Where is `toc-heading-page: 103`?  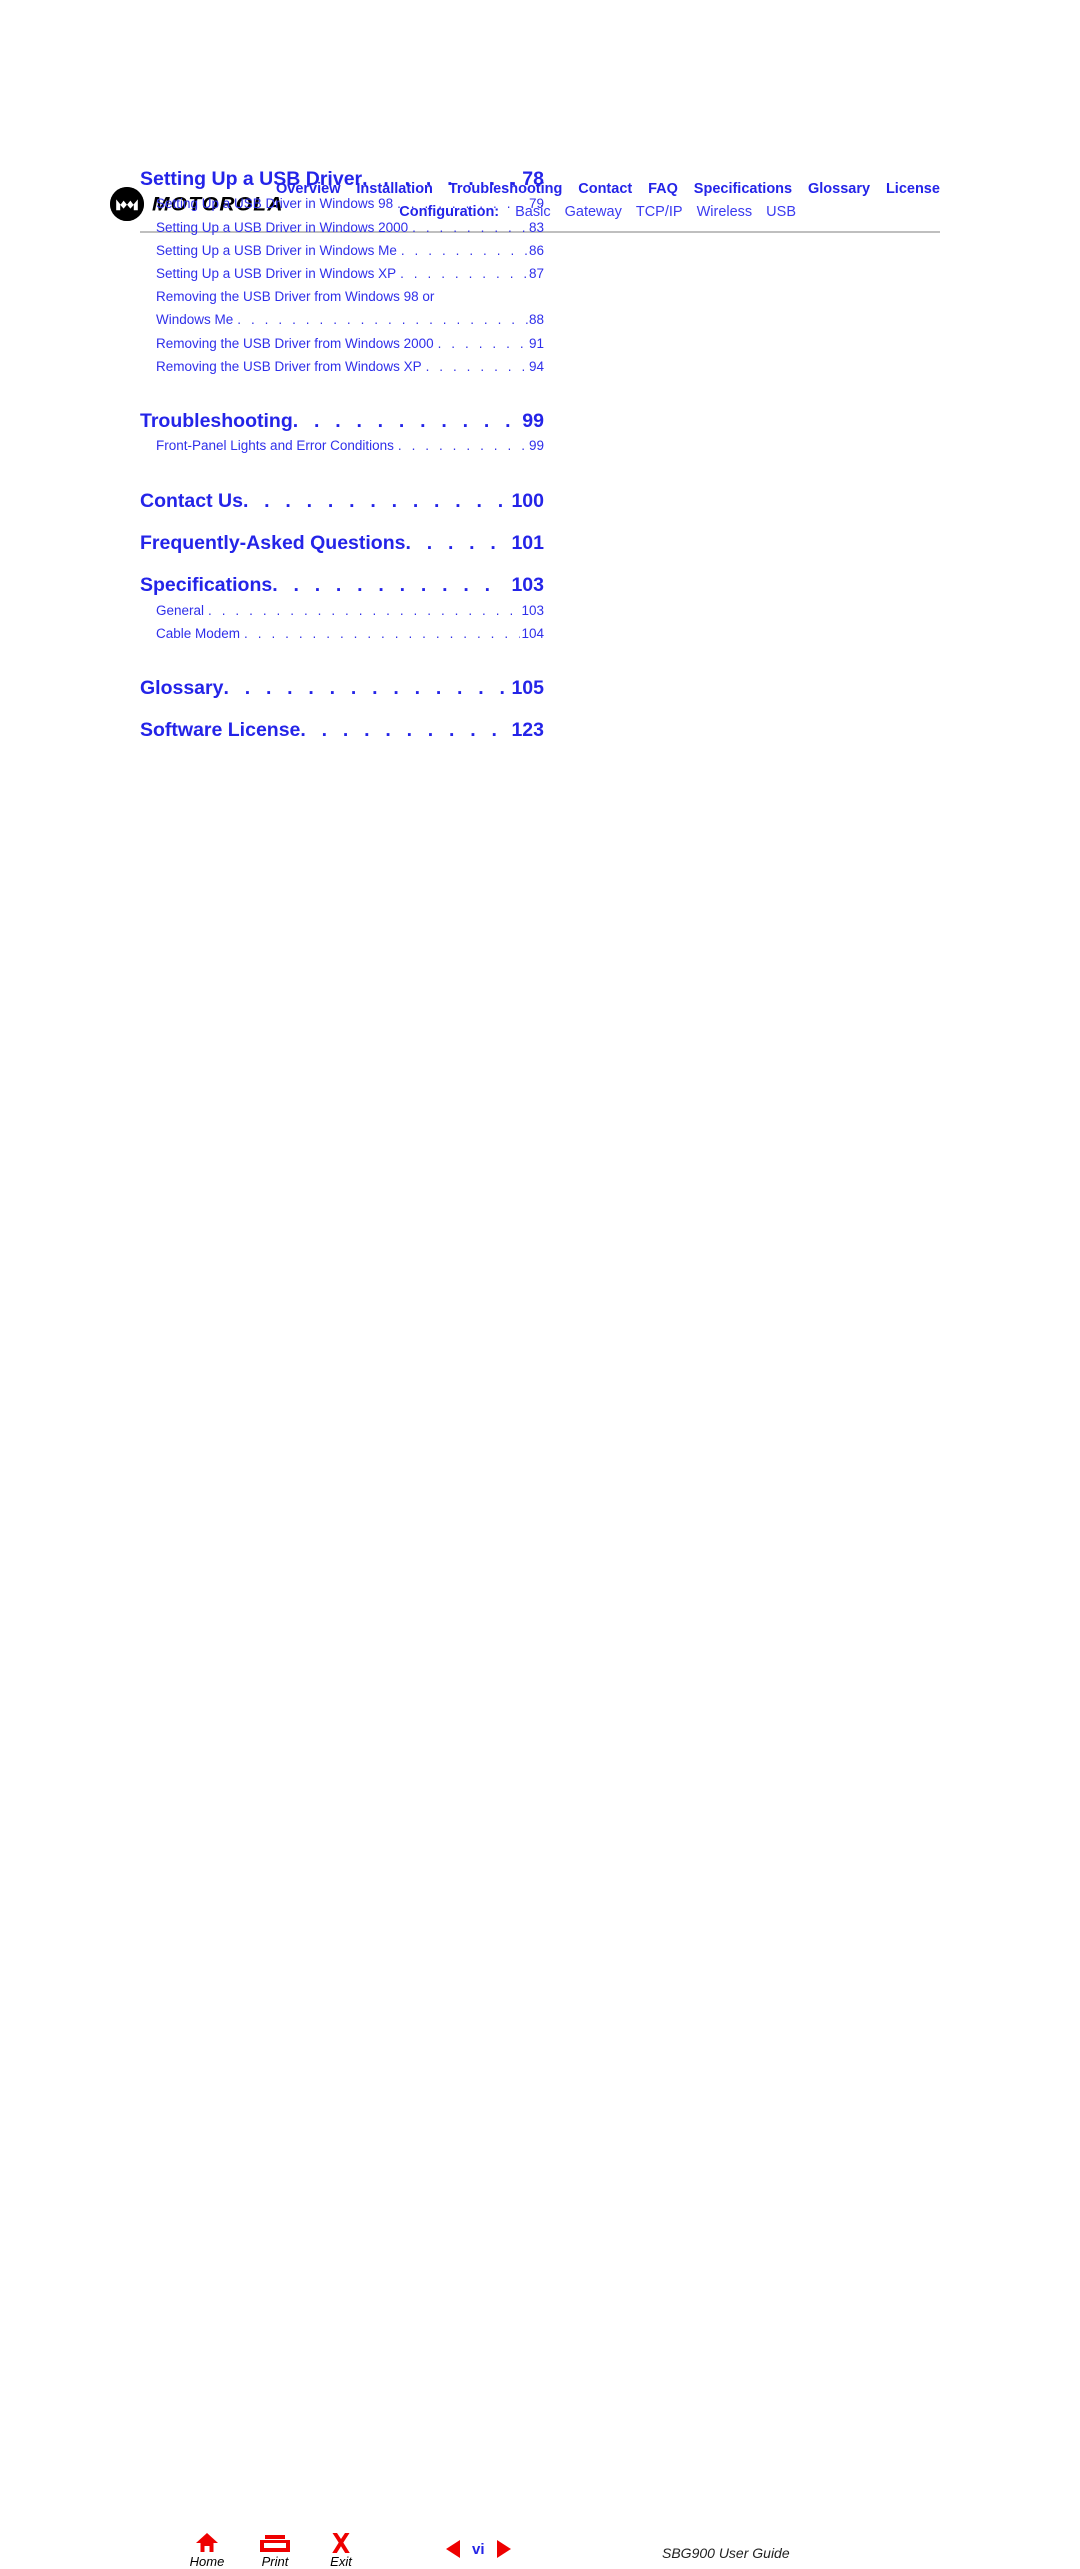
toc-heading-page: 103 is located at coordinates (527, 585).